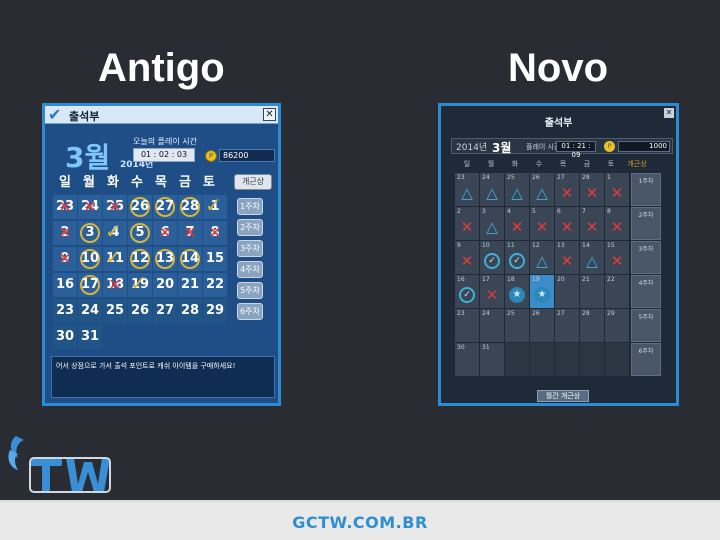 Image resolution: width=720 pixels, height=540 pixels. What do you see at coordinates (542, 325) in the screenshot?
I see `new-day-cell: 26` at bounding box center [542, 325].